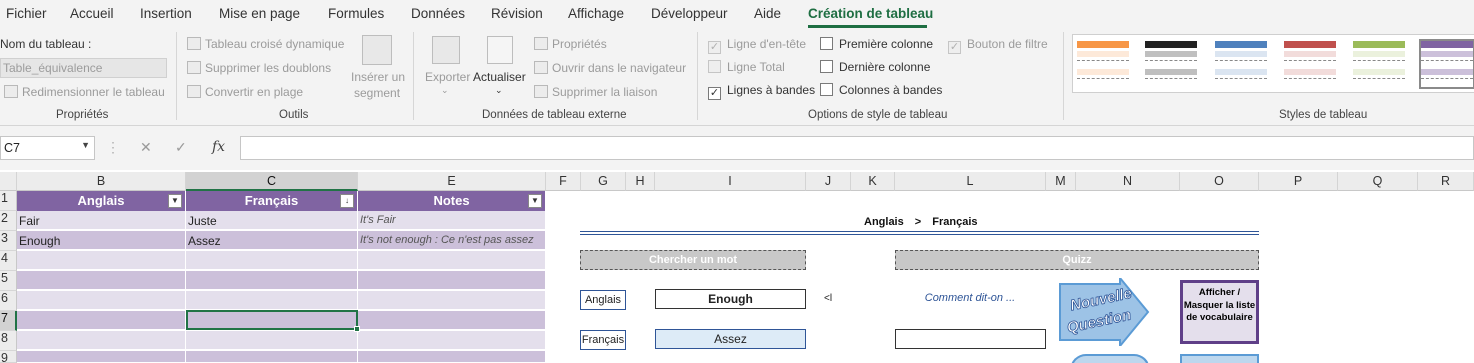  I want to click on filter-button-option: ✓ Bouton de filtre, so click(998, 45).